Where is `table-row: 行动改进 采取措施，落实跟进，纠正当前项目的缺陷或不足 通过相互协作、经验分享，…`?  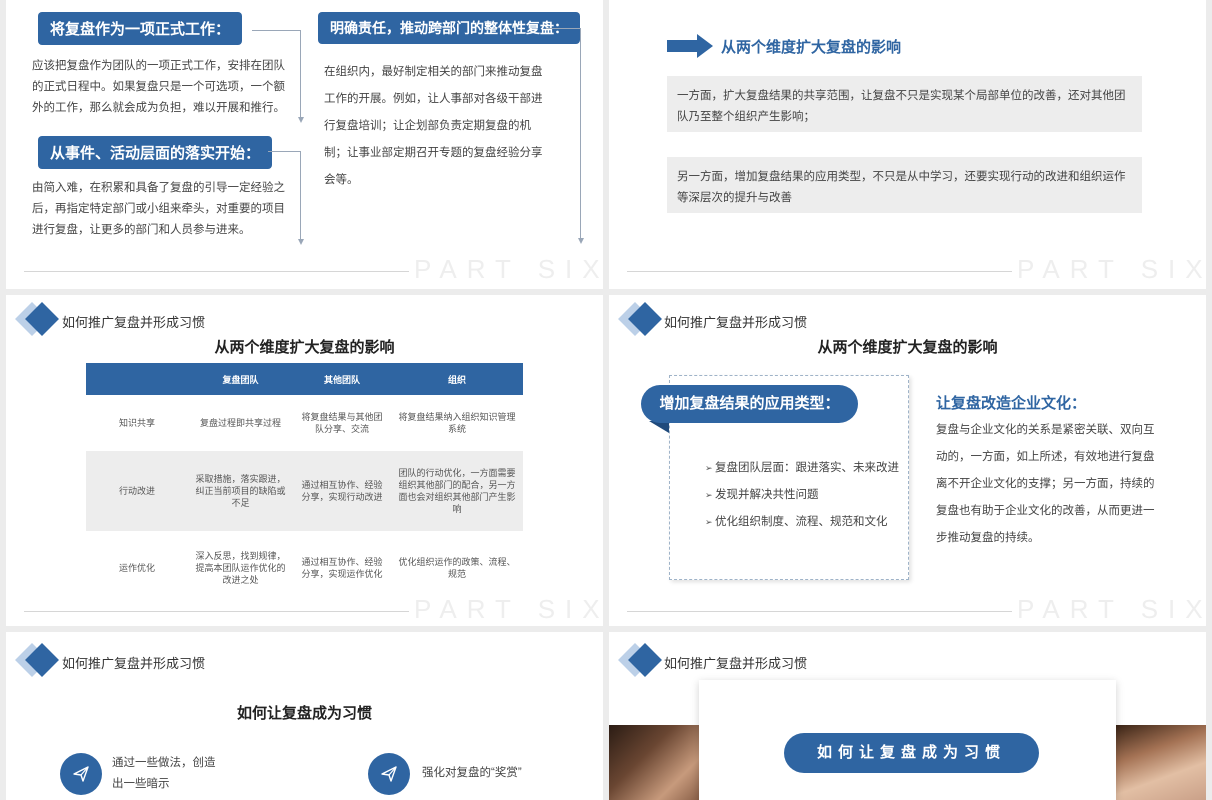
table-row: 行动改进 采取措施，落实跟进，纠正当前项目的缺陷或不足 通过相互协作、经验分享，… is located at coordinates (304, 491).